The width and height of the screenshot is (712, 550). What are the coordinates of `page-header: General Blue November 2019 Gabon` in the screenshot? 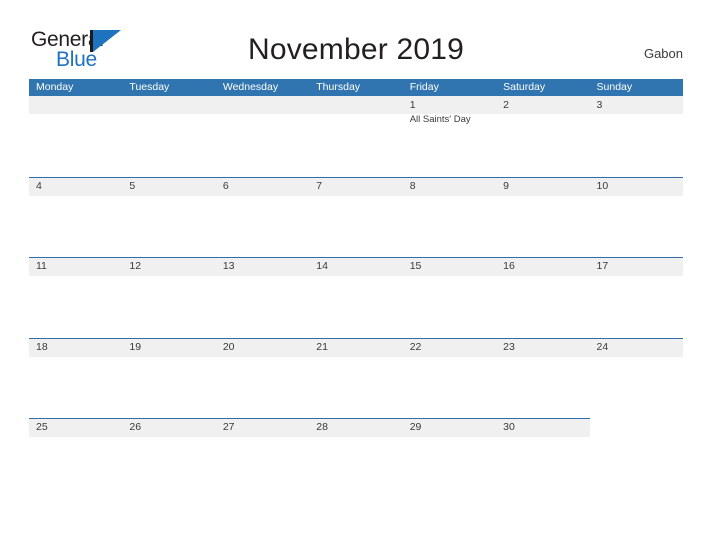 It's located at (356, 39).